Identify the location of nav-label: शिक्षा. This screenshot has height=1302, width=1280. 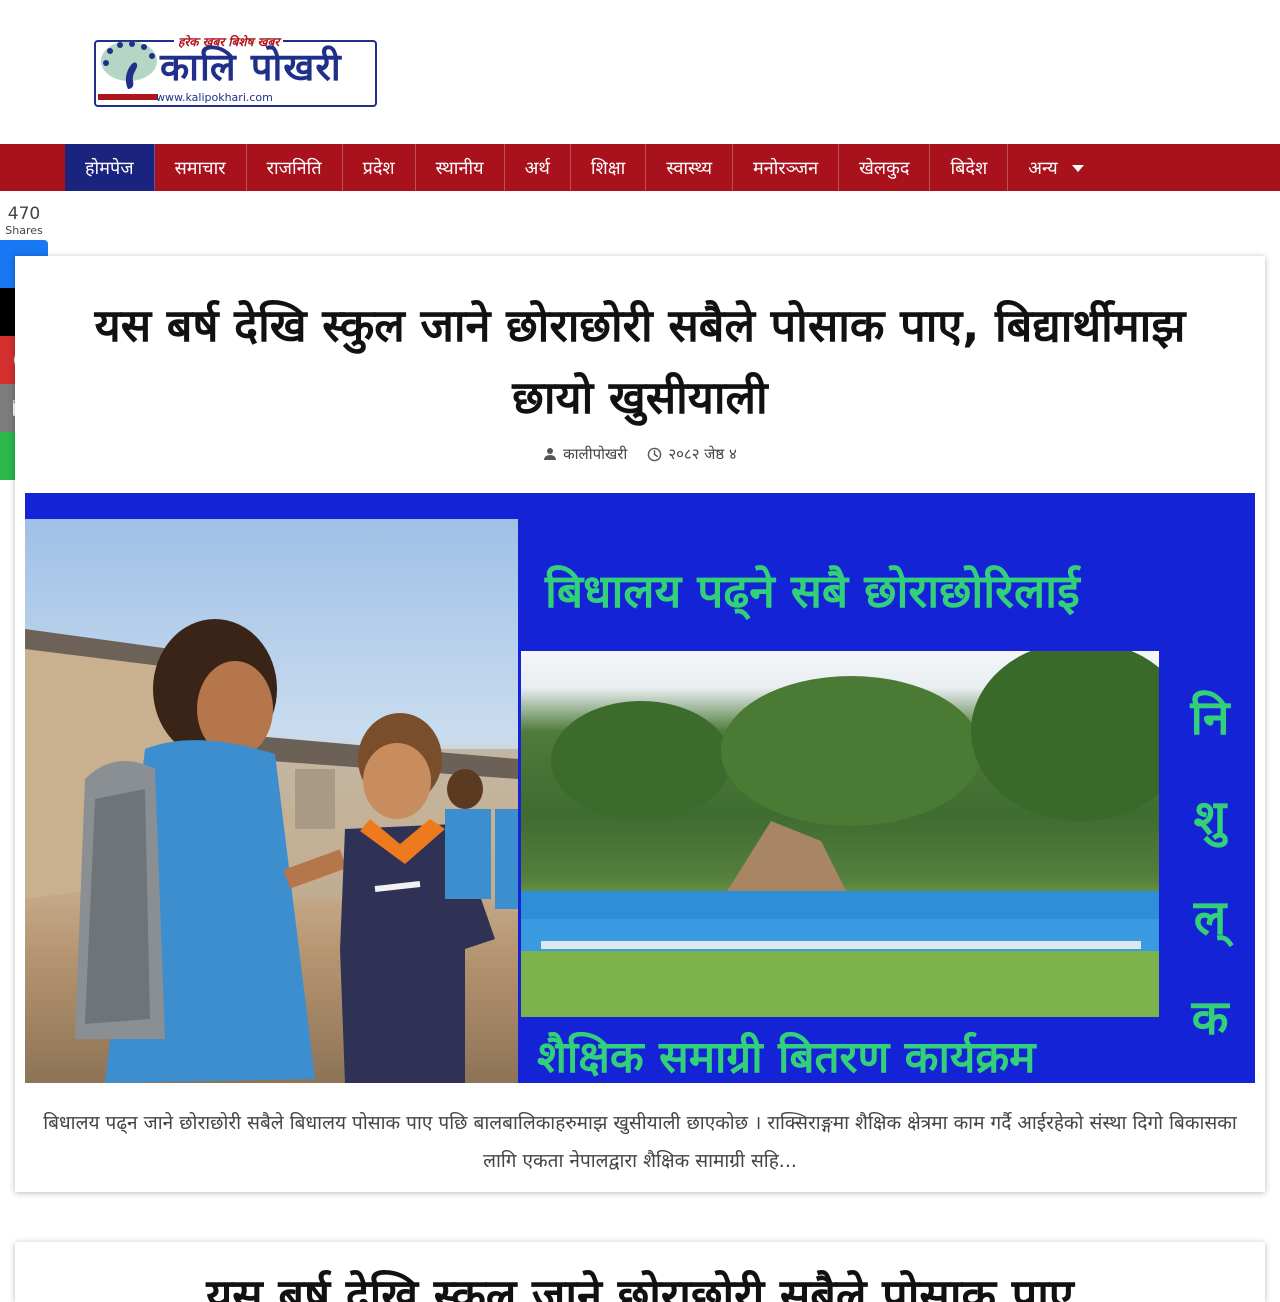
(608, 168).